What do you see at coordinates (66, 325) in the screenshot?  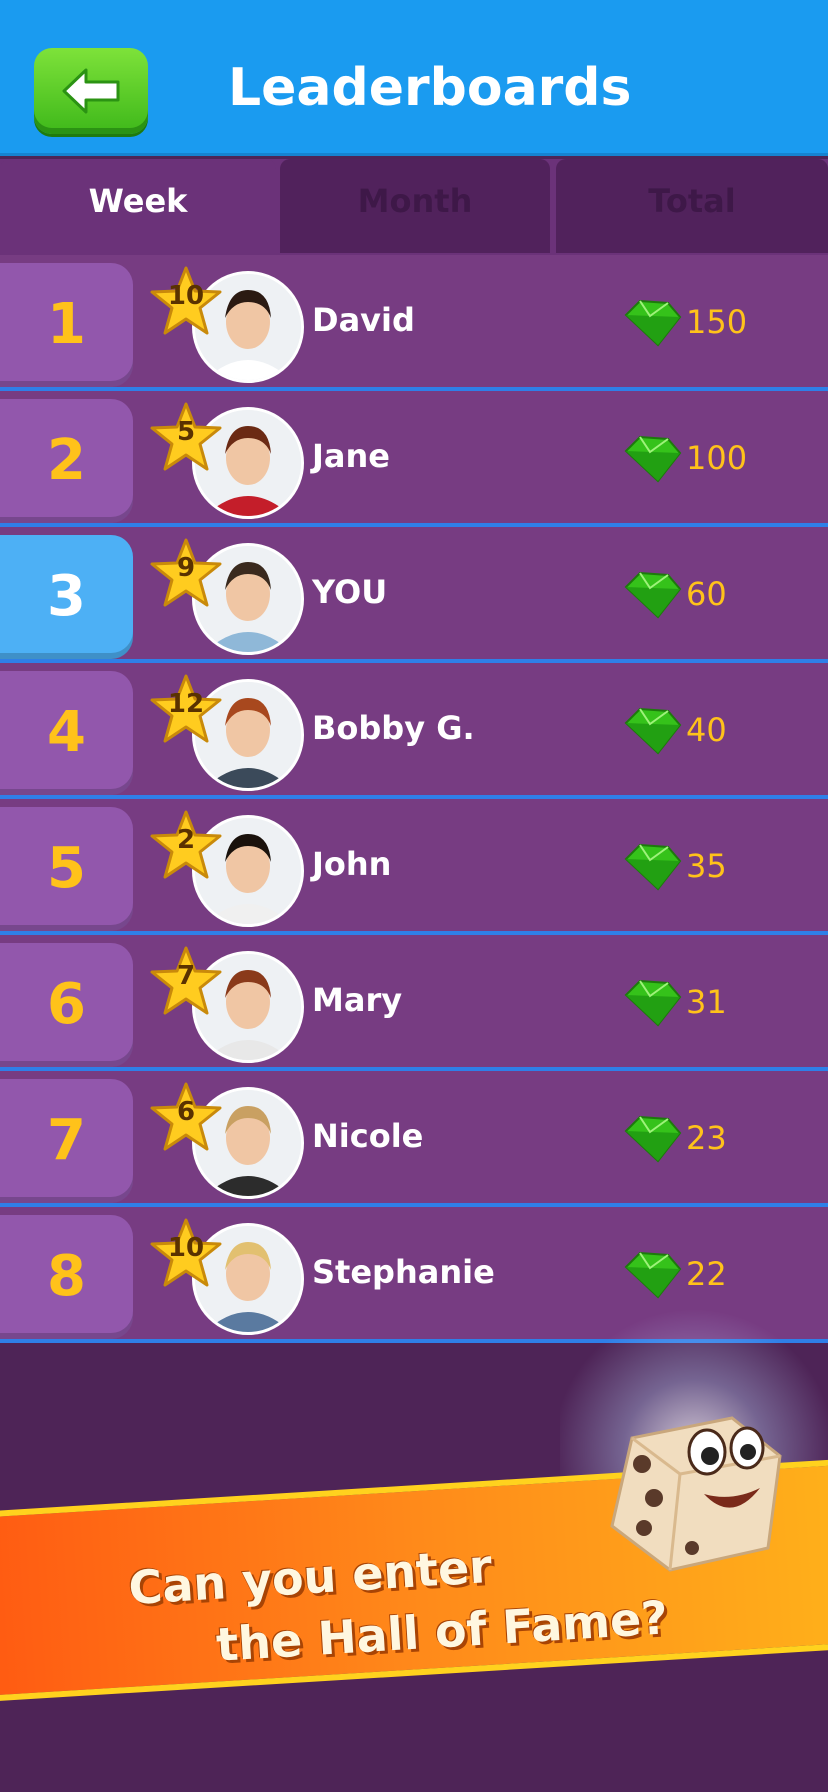 I see `rank-badge: 1` at bounding box center [66, 325].